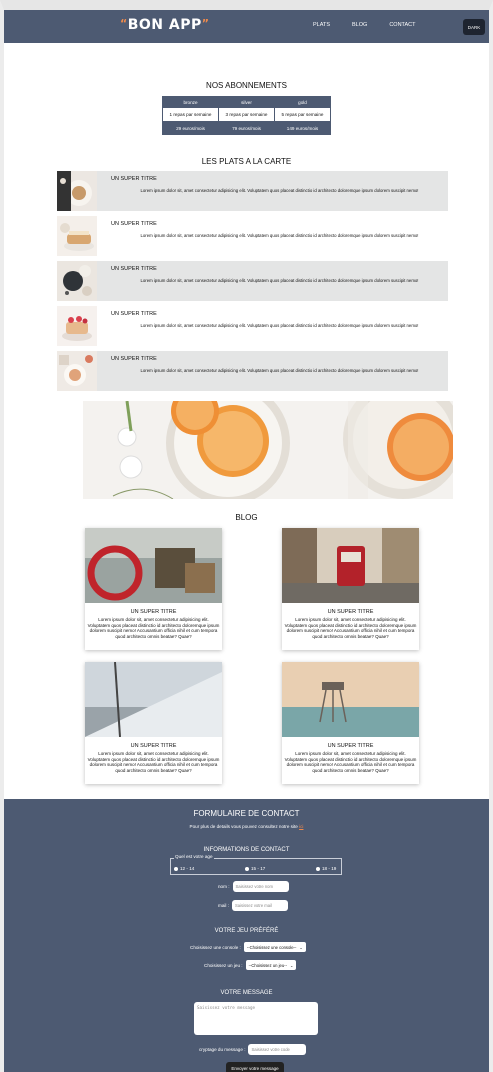 Image resolution: width=493 pixels, height=1072 pixels. Describe the element at coordinates (187, 868) in the screenshot. I see `radio-label: 12 - 14` at that location.